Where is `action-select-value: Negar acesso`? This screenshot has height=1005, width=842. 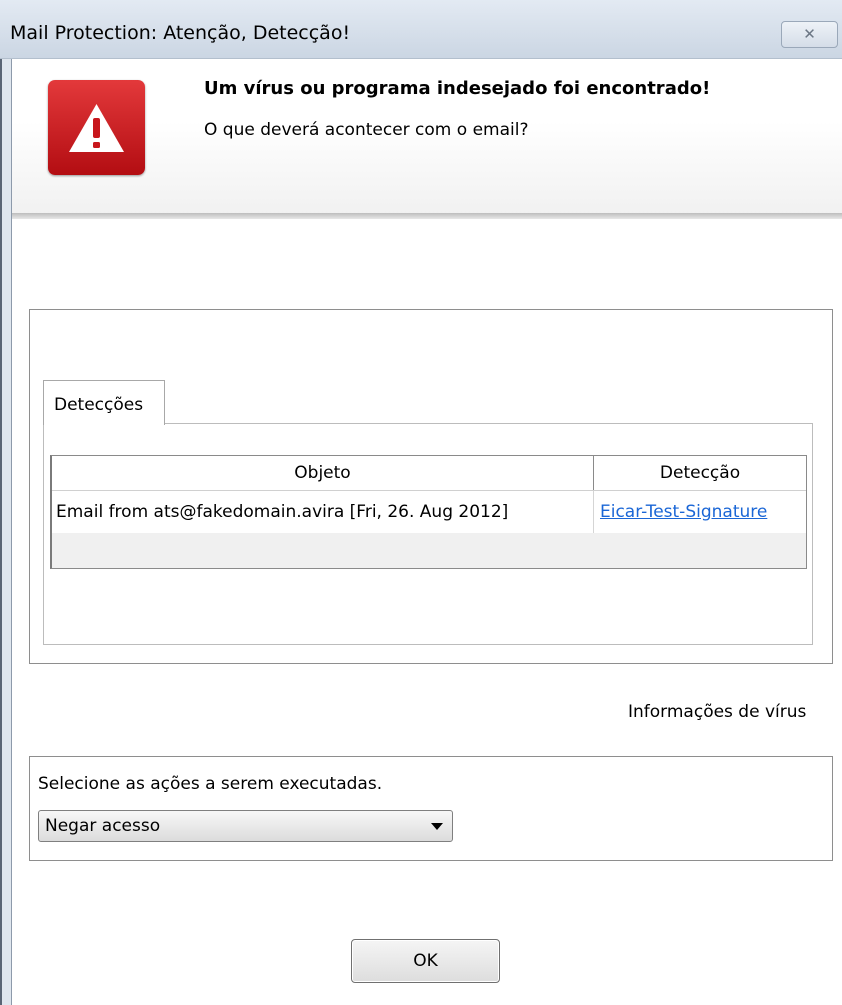
action-select-value: Negar acesso is located at coordinates (103, 826).